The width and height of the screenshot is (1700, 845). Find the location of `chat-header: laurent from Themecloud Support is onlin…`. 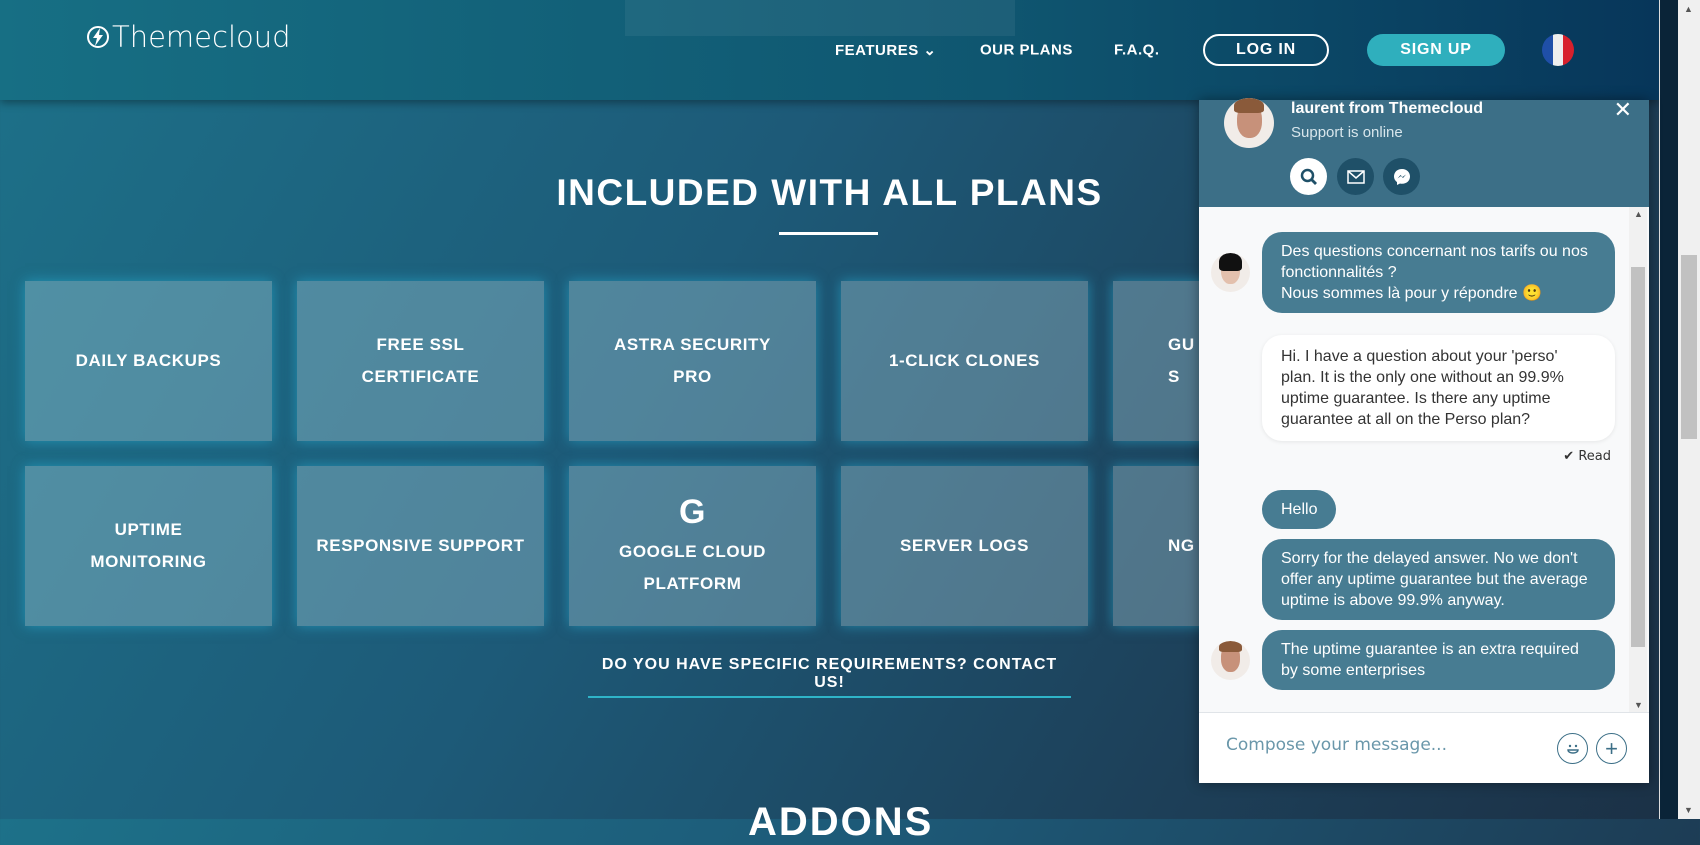

chat-header: laurent from Themecloud Support is onlin… is located at coordinates (1424, 152).